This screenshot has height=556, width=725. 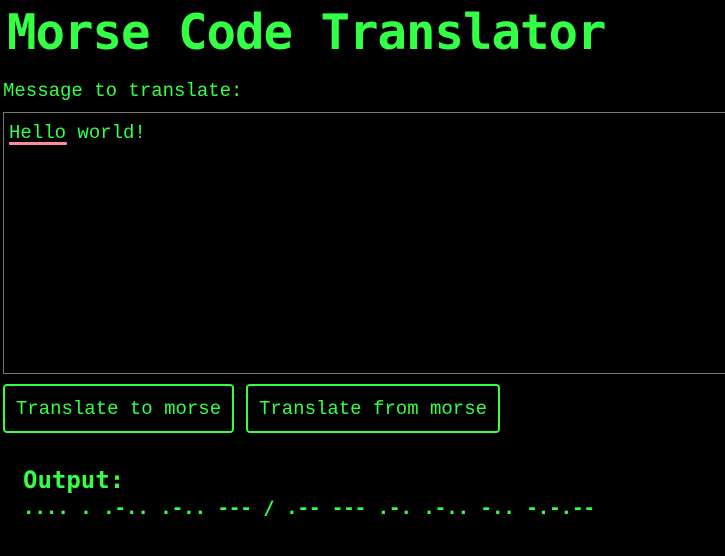 What do you see at coordinates (74, 480) in the screenshot?
I see `output-label: Output:` at bounding box center [74, 480].